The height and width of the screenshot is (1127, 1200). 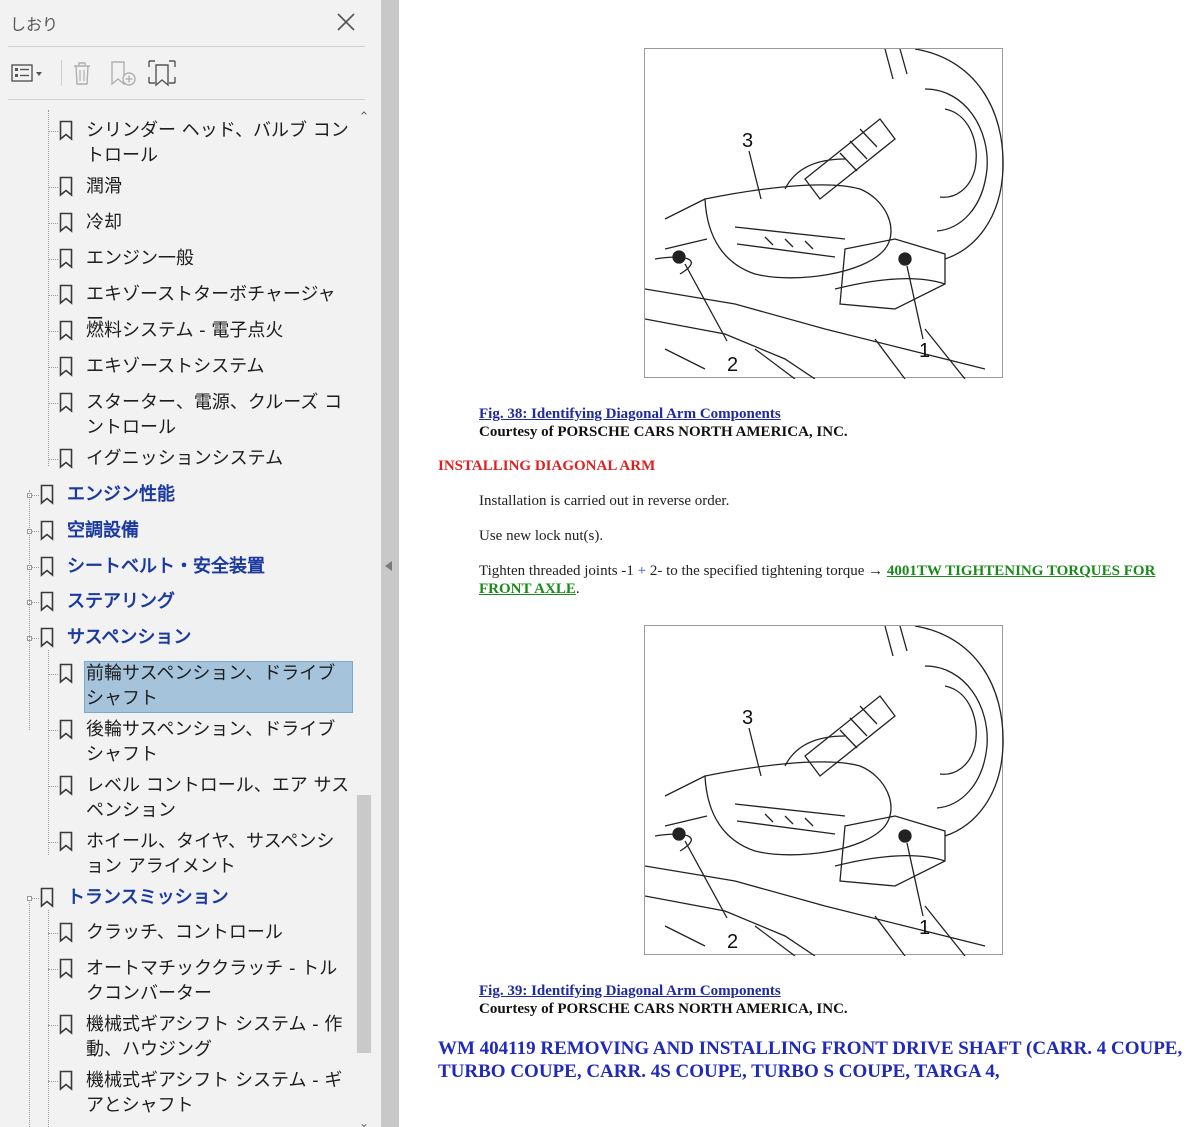 I want to click on bookmark-item: 機械式ギアシフト システム - ギアとシャフト, so click(x=177, y=1094).